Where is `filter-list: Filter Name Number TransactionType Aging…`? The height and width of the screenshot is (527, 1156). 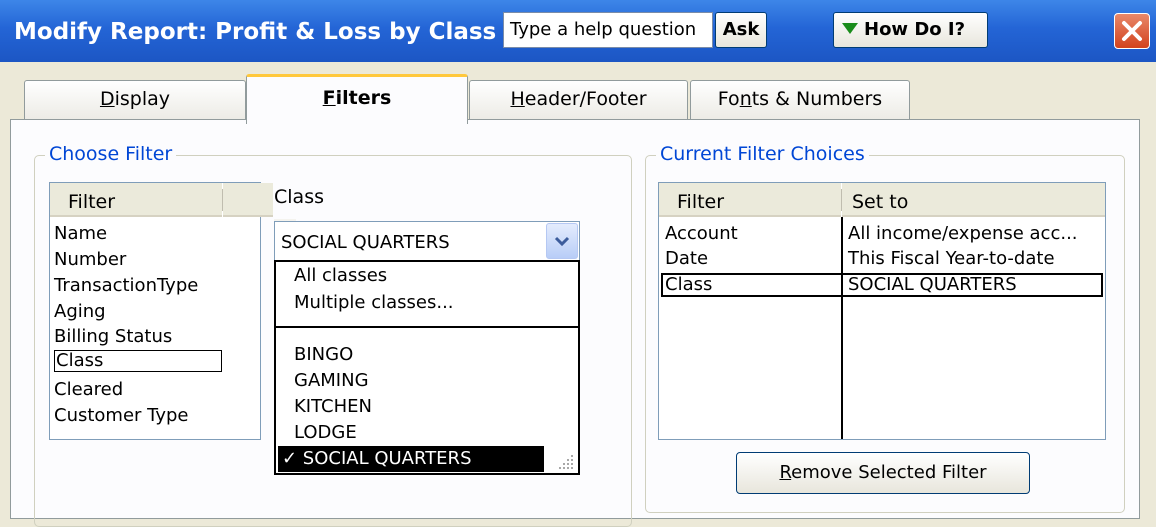
filter-list: Filter Name Number TransactionType Aging… is located at coordinates (172, 311).